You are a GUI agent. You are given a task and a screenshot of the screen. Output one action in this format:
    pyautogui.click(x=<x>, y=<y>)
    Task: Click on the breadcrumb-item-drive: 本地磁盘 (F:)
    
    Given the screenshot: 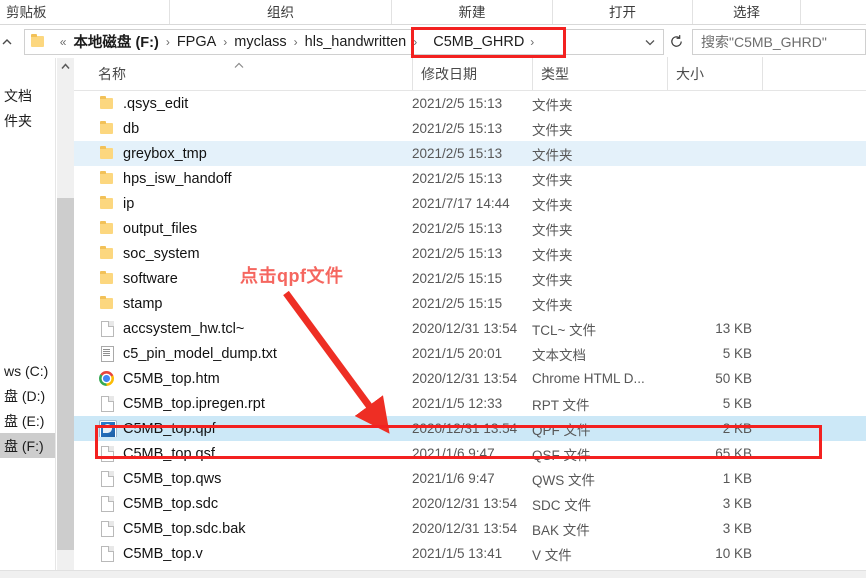 What is the action you would take?
    pyautogui.click(x=115, y=41)
    